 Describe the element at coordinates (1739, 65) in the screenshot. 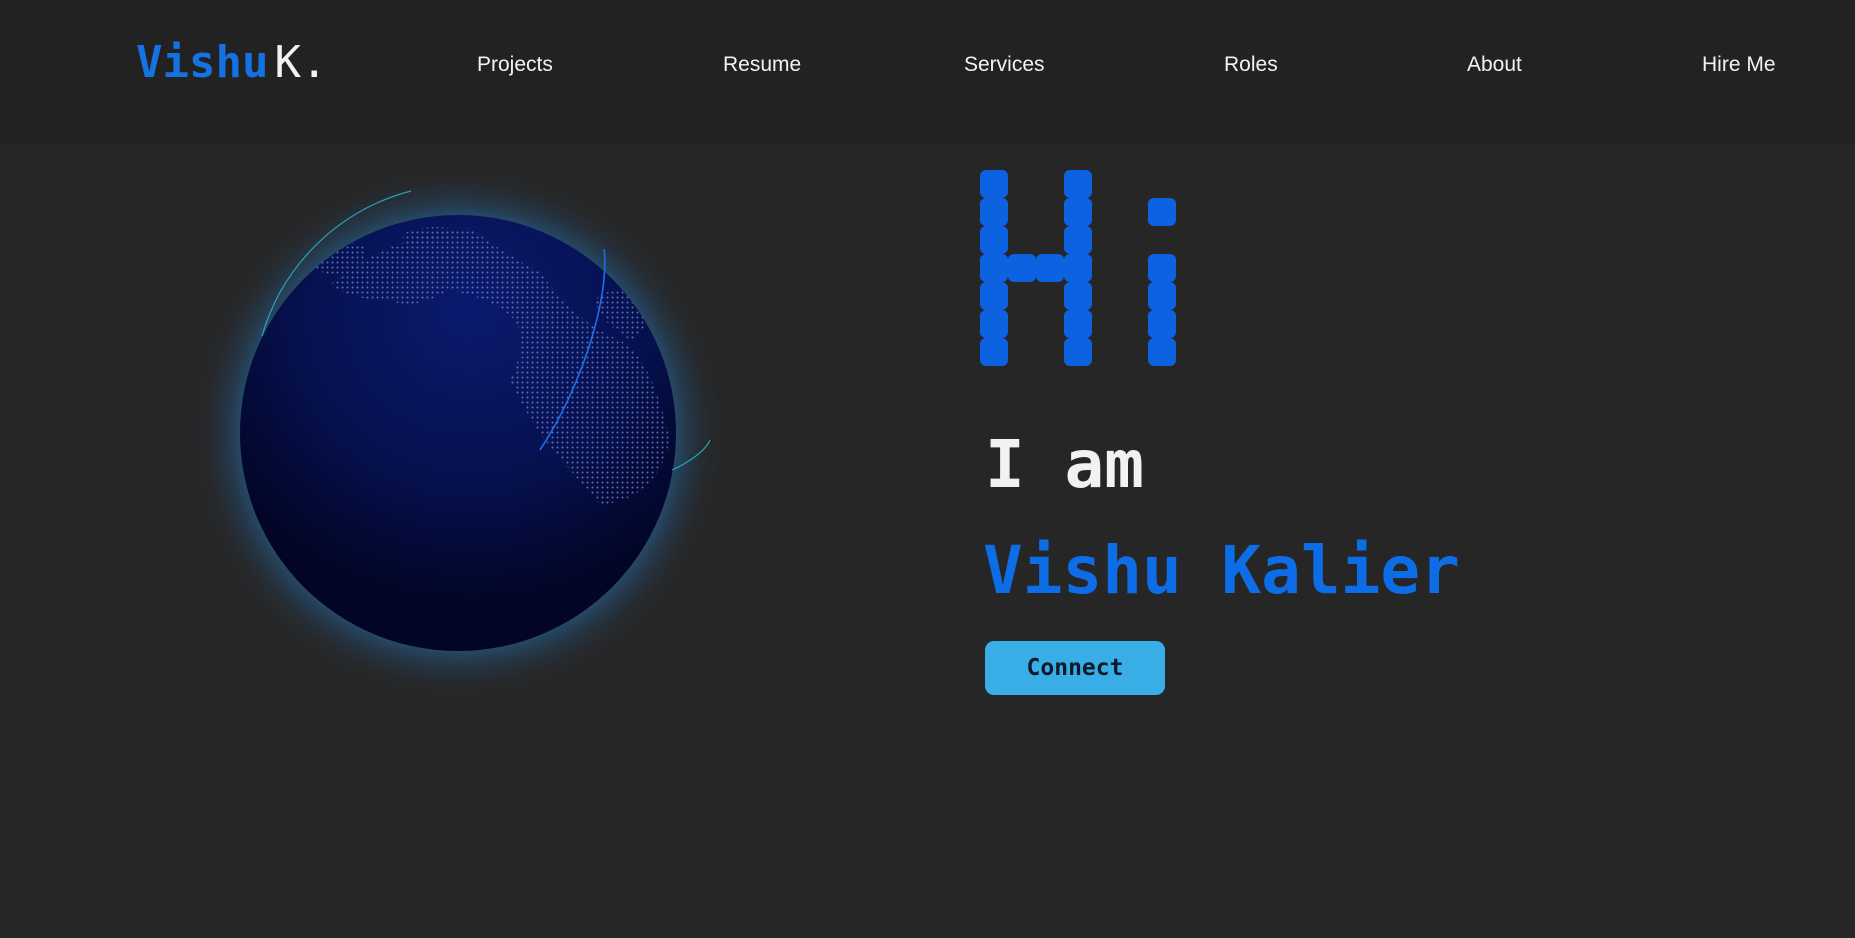

I see `nav-link-hire-me: Hire Me` at that location.